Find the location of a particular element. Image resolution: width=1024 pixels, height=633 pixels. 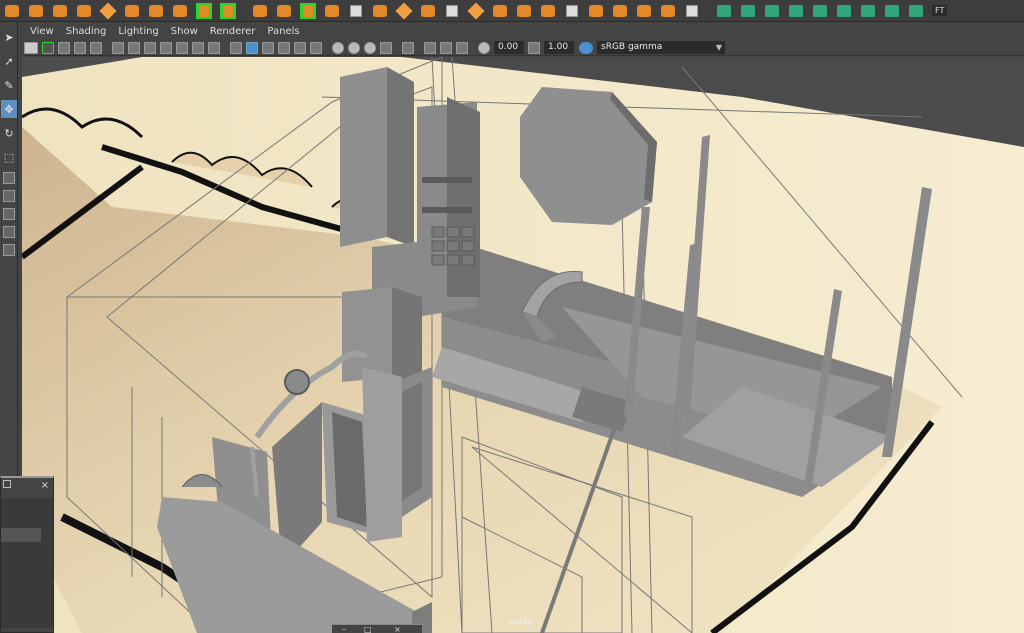

menu-renderer: Renderer is located at coordinates (233, 31).